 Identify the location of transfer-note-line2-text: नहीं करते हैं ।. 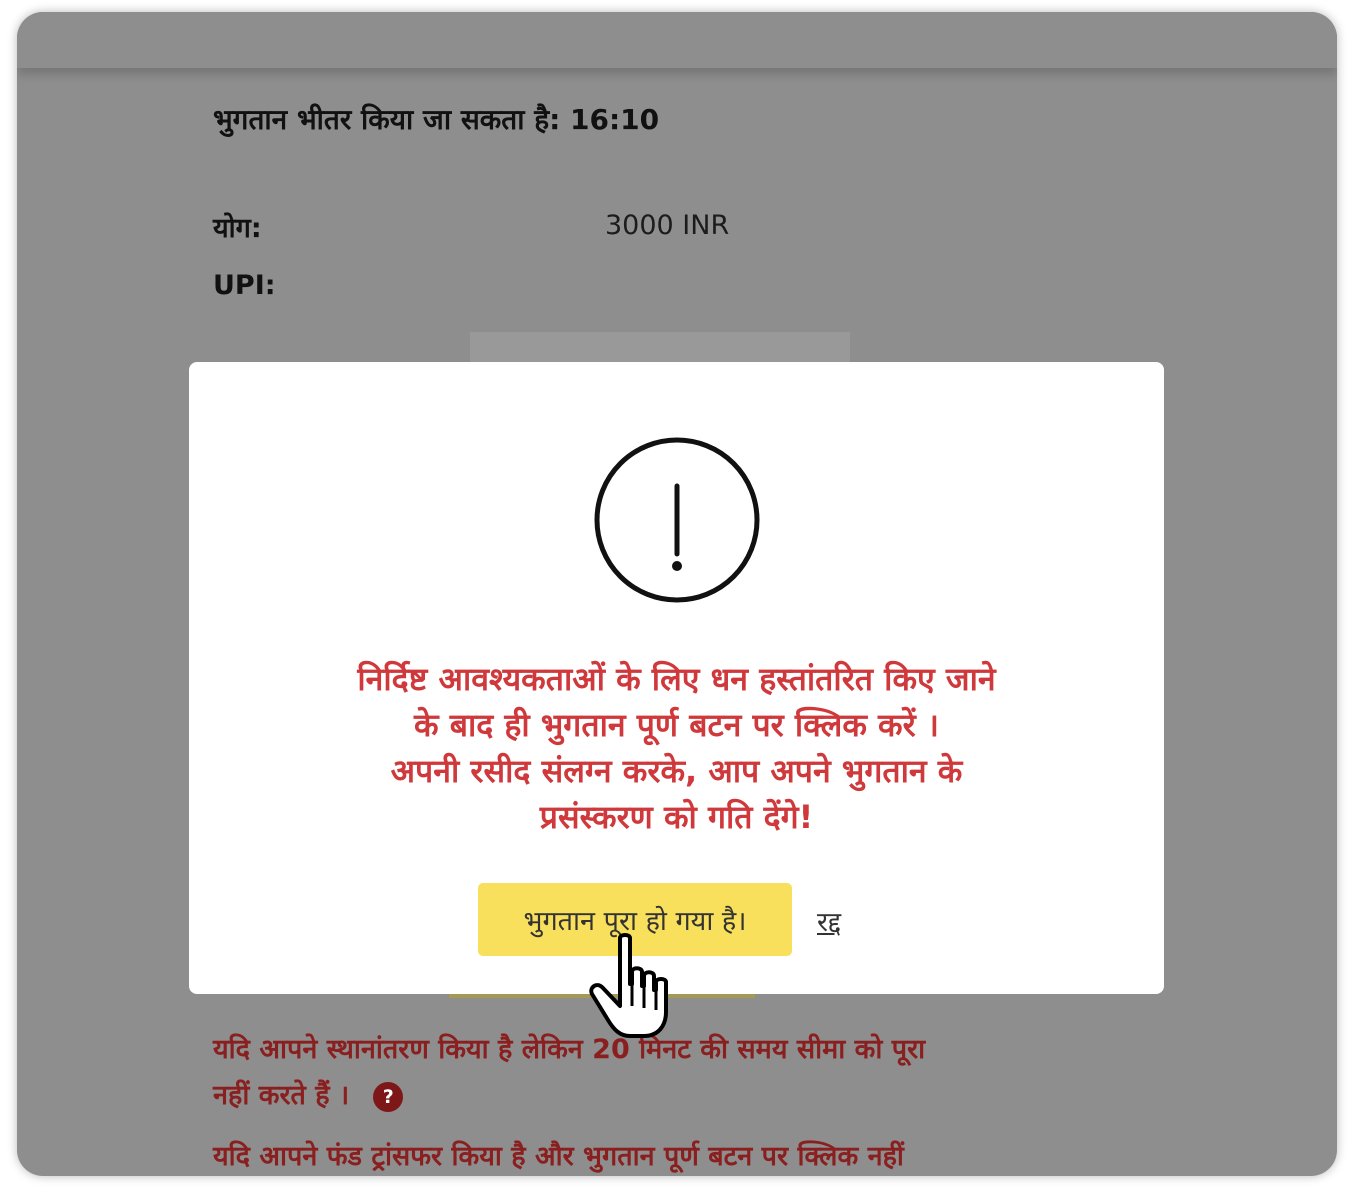
(281, 1095).